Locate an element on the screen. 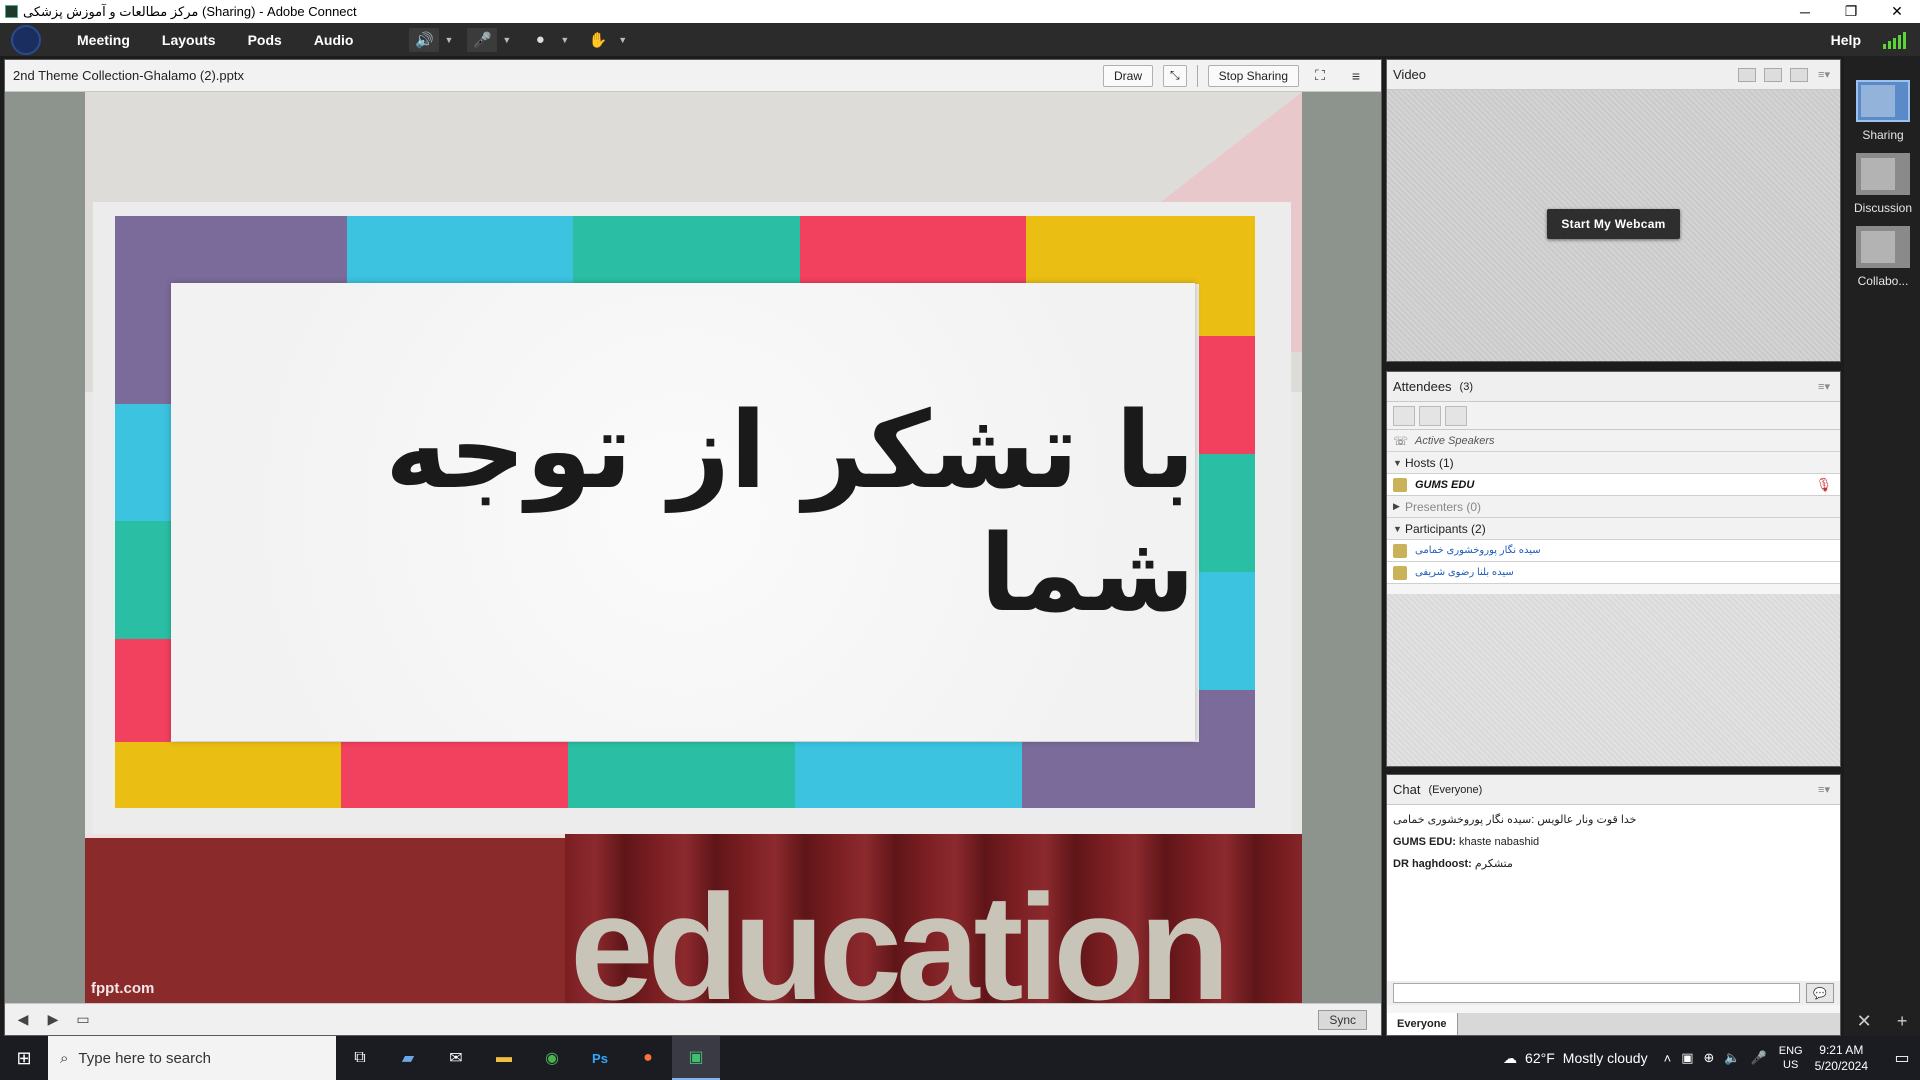 This screenshot has height=1080, width=1920. video-pod-title: Video is located at coordinates (1410, 74).